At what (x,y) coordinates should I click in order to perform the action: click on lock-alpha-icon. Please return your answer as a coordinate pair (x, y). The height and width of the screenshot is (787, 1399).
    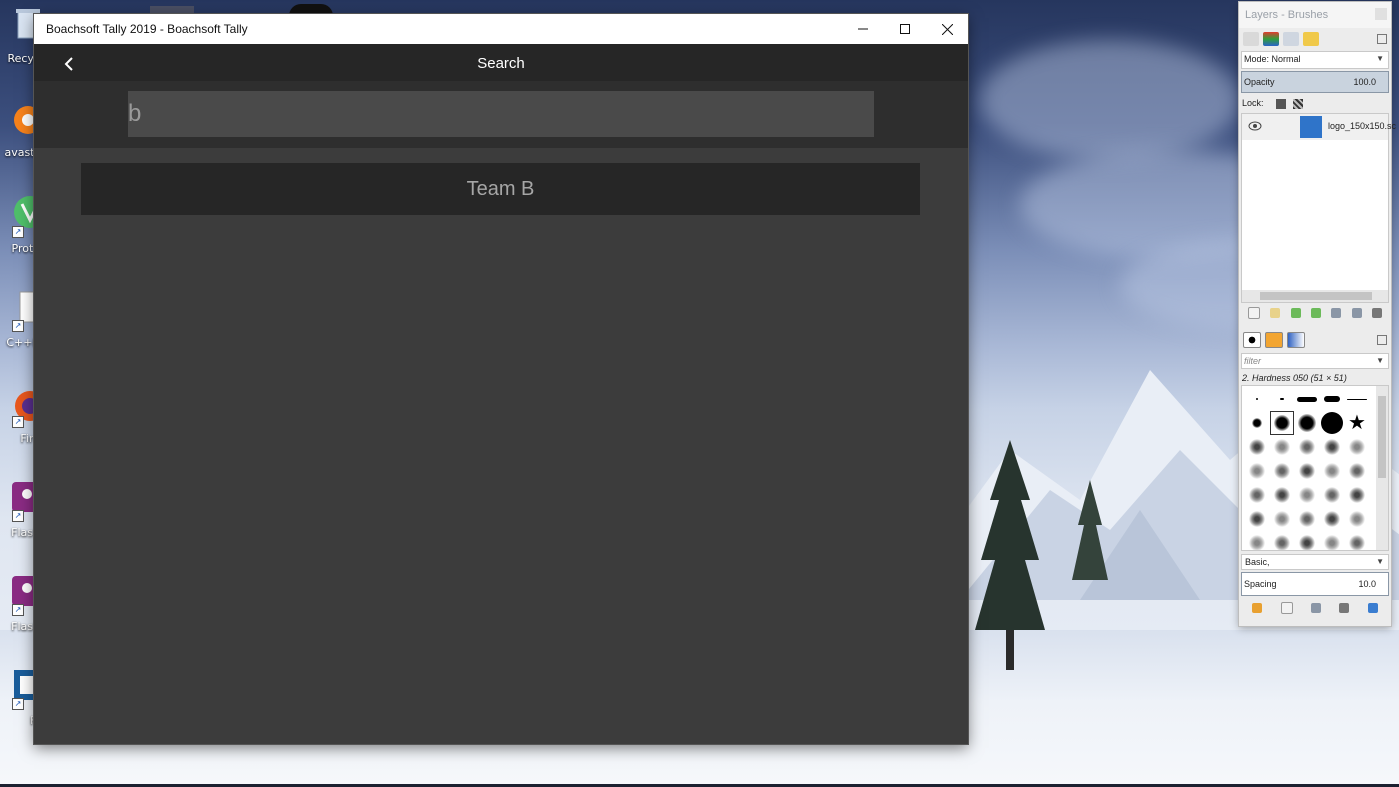
    Looking at the image, I should click on (1297, 103).